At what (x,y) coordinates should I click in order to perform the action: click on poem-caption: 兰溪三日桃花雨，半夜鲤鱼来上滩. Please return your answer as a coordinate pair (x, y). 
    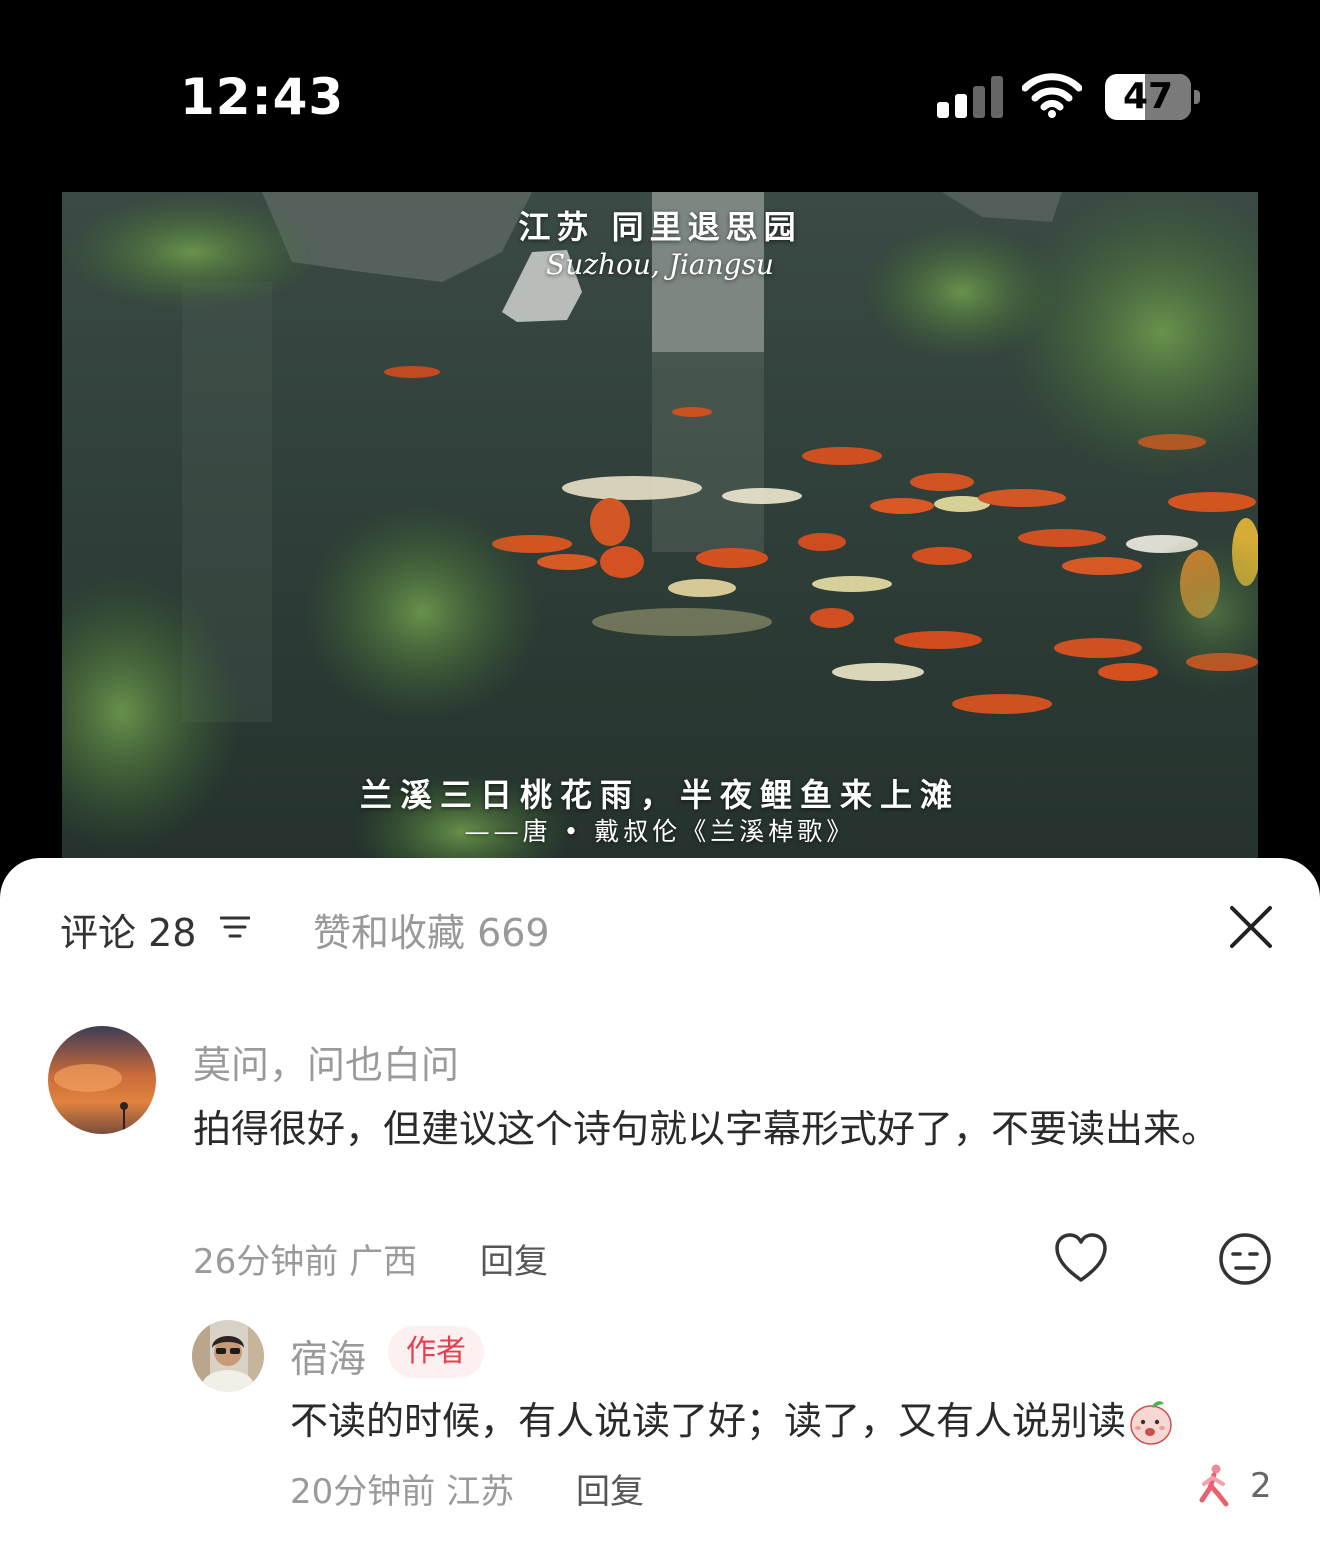
    Looking at the image, I should click on (659, 795).